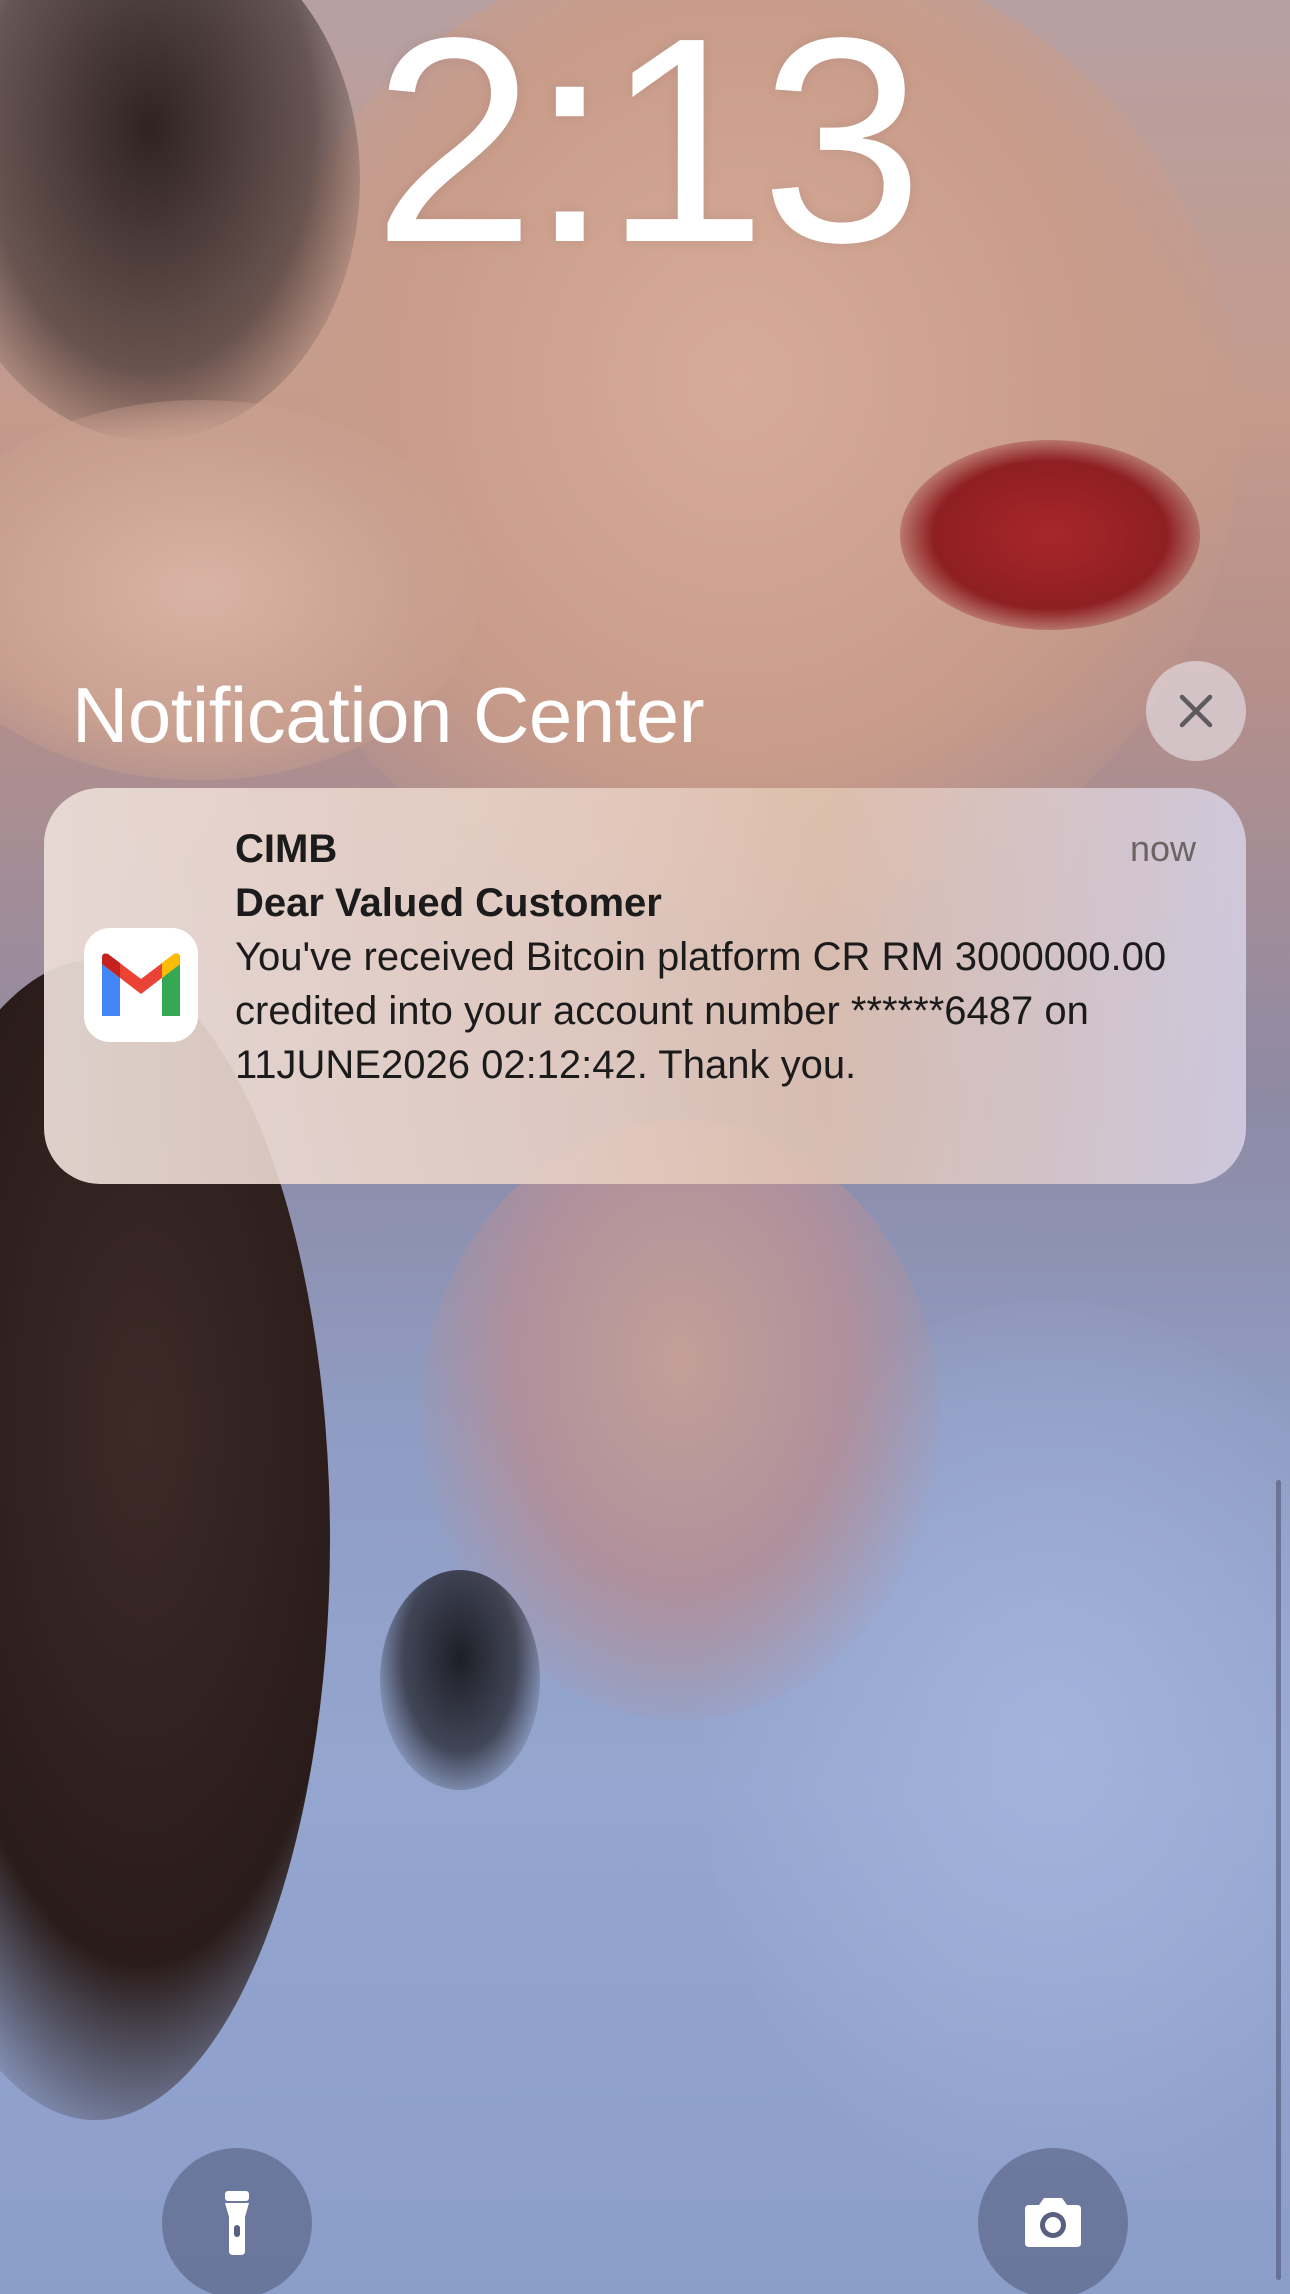 The image size is (1290, 2294). I want to click on gmail-icon, so click(141, 984).